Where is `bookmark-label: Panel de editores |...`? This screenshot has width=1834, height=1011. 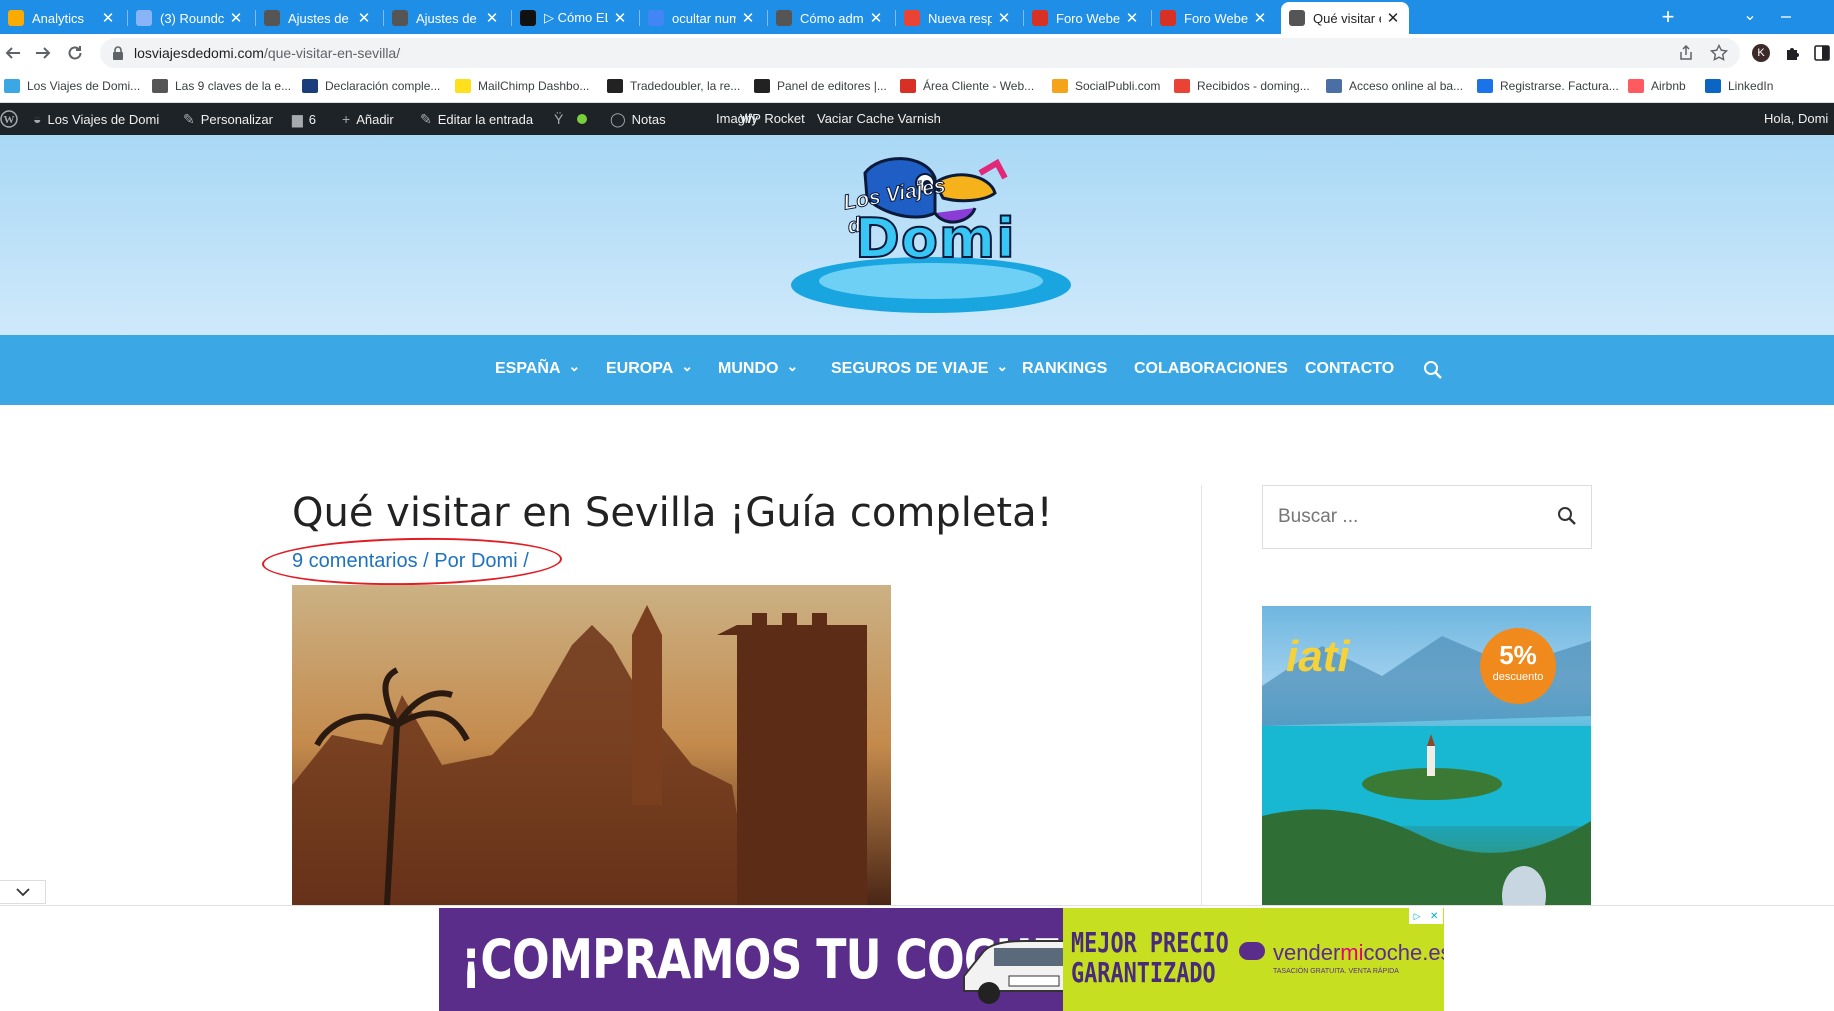
bookmark-label: Panel de editores |... is located at coordinates (832, 86).